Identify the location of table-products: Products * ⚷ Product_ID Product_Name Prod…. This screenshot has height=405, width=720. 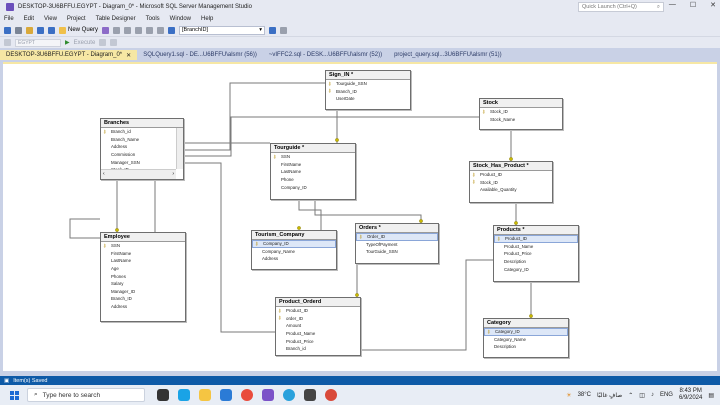
(536, 253).